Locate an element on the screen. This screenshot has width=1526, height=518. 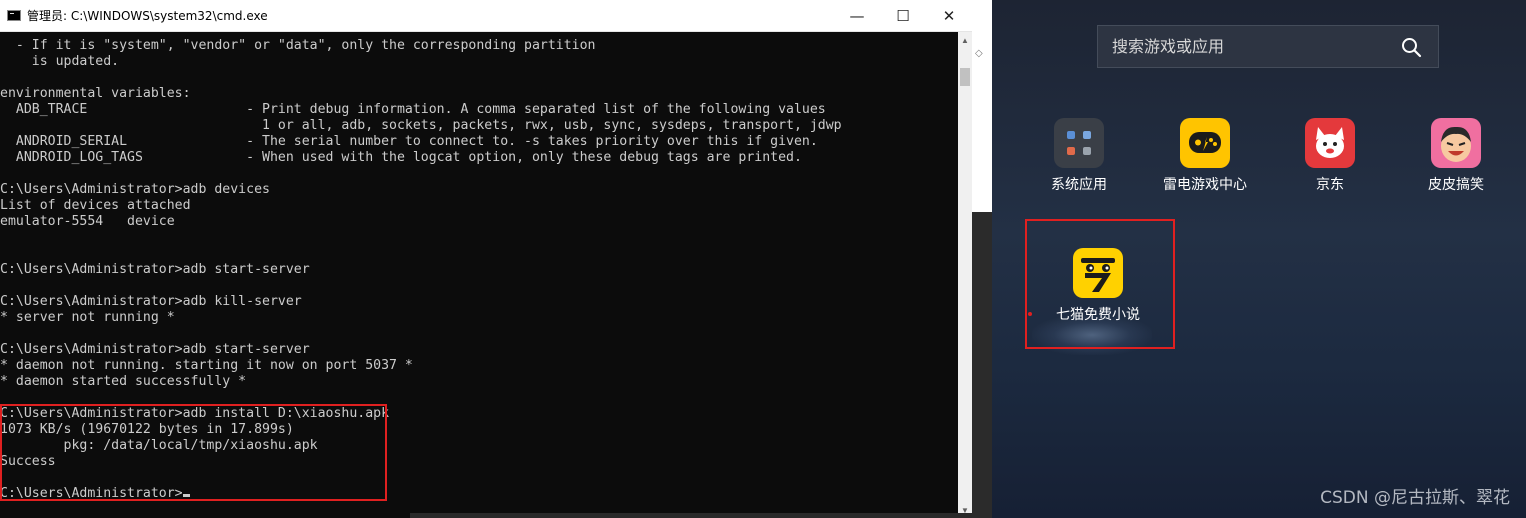
annotation-dot is located at coordinates (1030, 314).